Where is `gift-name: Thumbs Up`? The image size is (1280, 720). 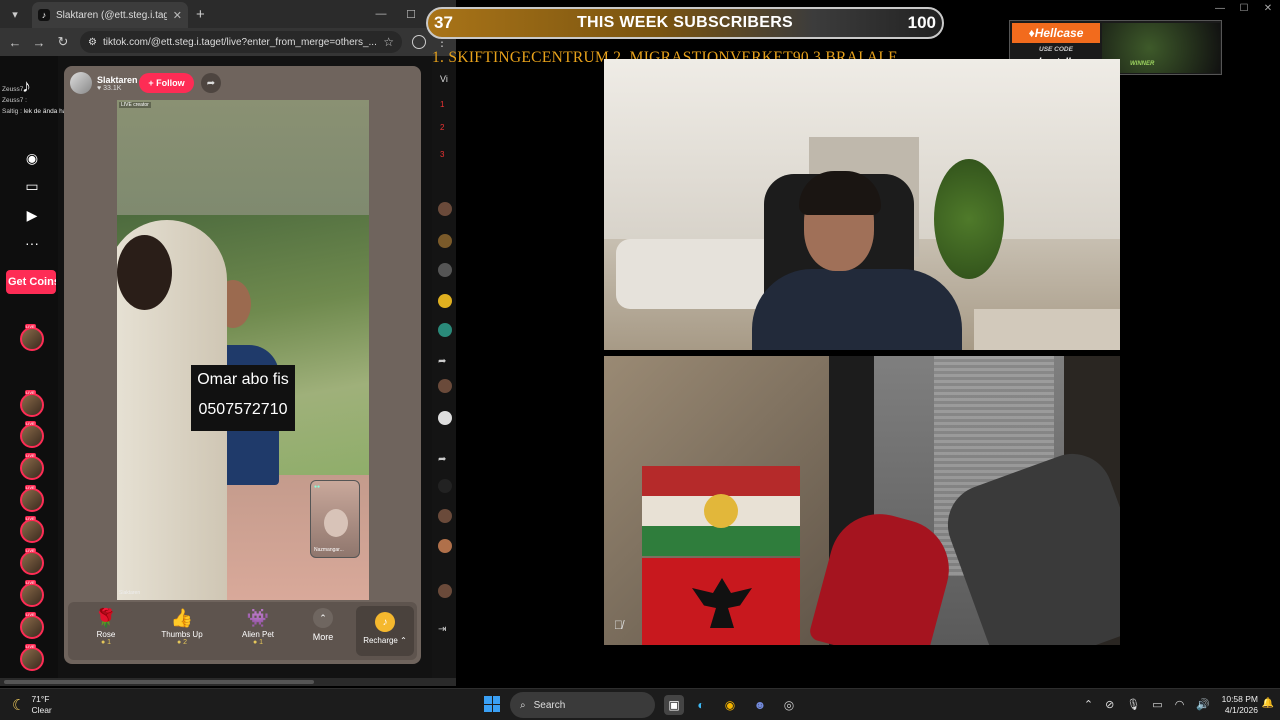 gift-name: Thumbs Up is located at coordinates (182, 634).